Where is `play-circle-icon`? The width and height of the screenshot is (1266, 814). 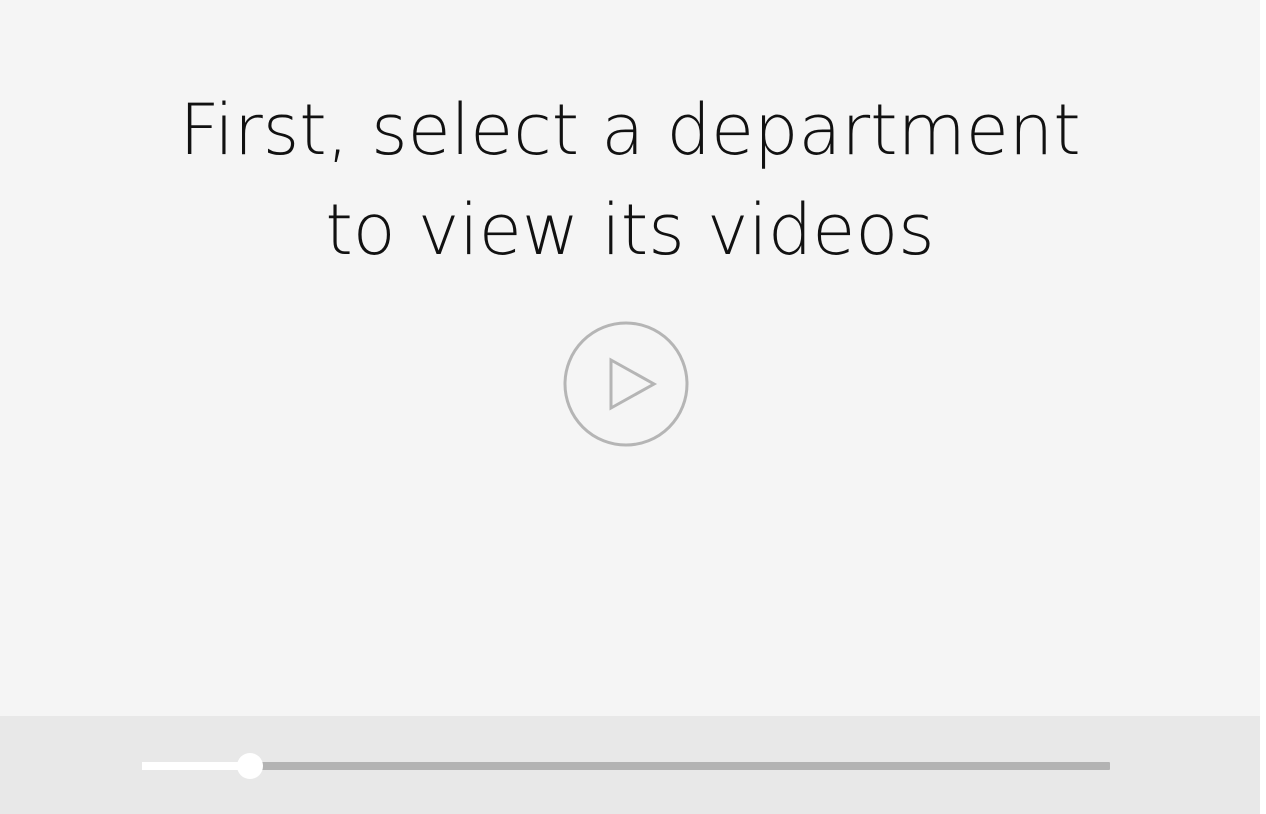 play-circle-icon is located at coordinates (626, 384).